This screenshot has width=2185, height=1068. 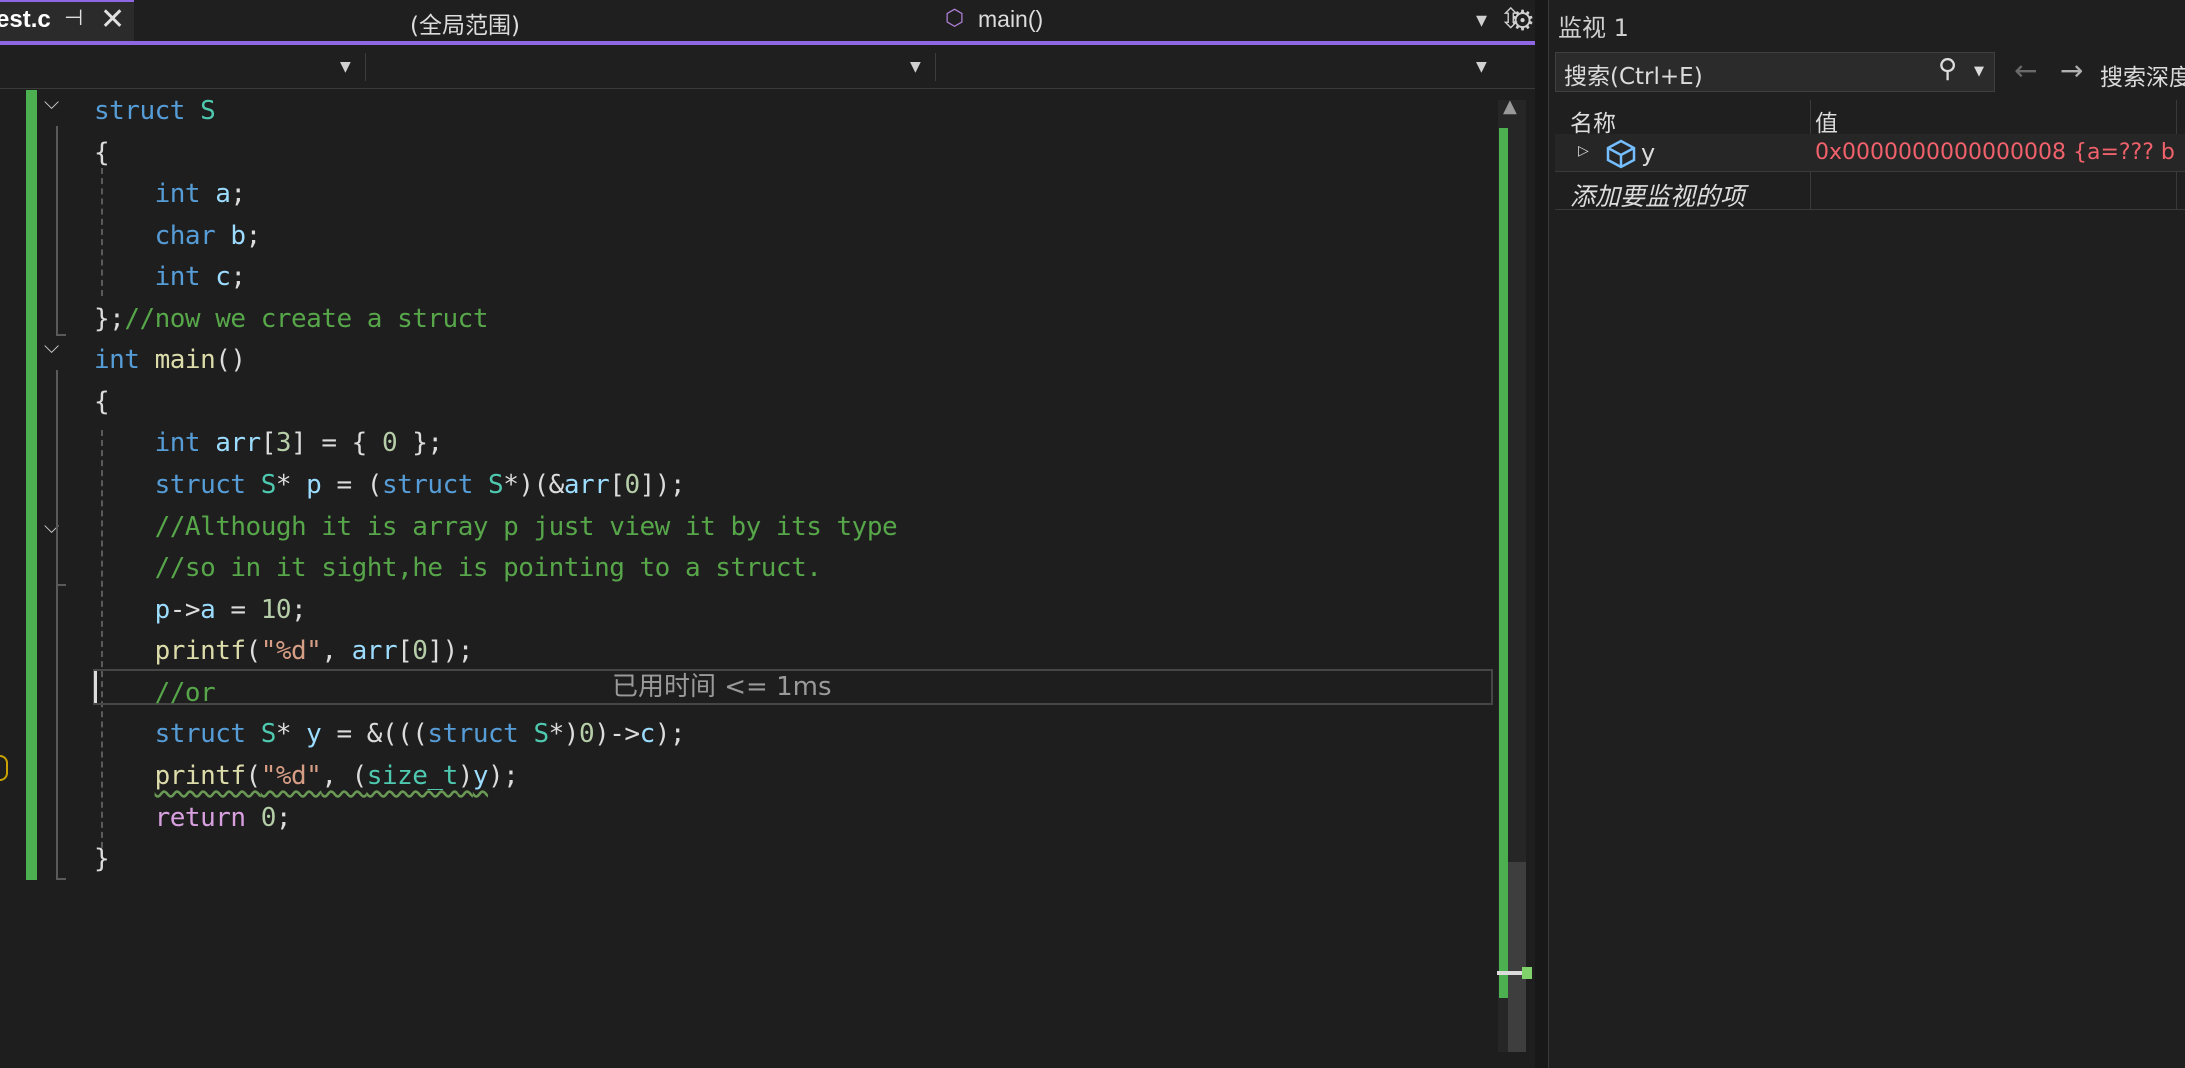 I want to click on search-placeholder: 搜索(Ctrl+E), so click(x=1633, y=74).